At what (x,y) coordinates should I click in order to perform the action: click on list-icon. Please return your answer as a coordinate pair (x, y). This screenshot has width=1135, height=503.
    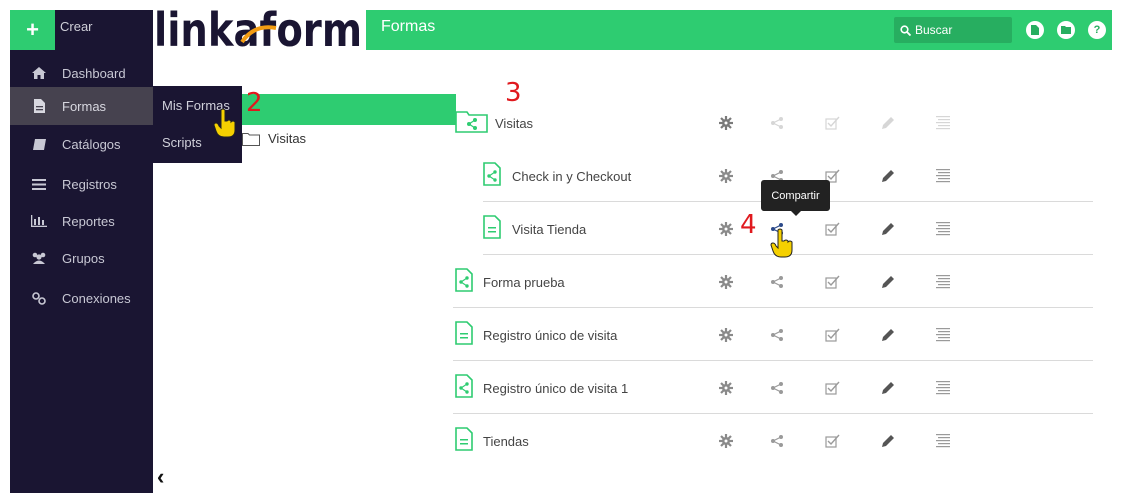
    Looking at the image, I should click on (39, 184).